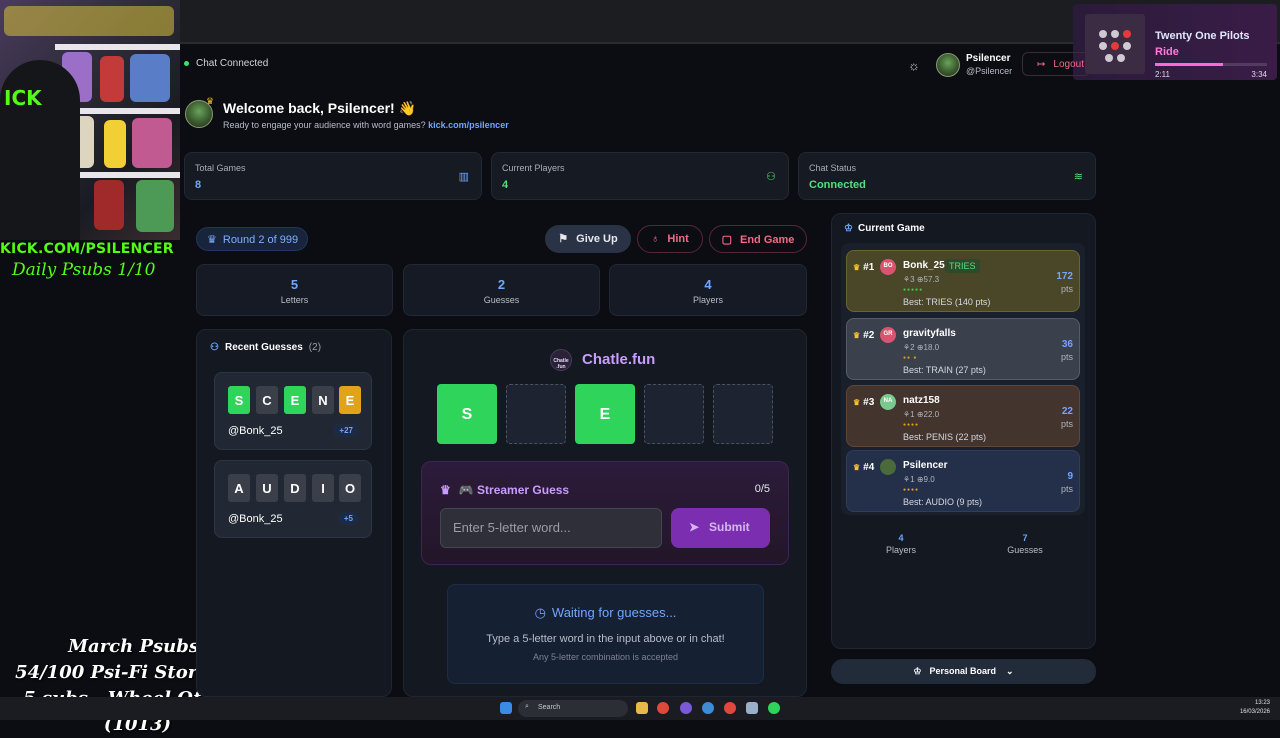 The height and width of the screenshot is (738, 1280). Describe the element at coordinates (911, 425) in the screenshot. I see `guess-dots: ●●●●` at that location.